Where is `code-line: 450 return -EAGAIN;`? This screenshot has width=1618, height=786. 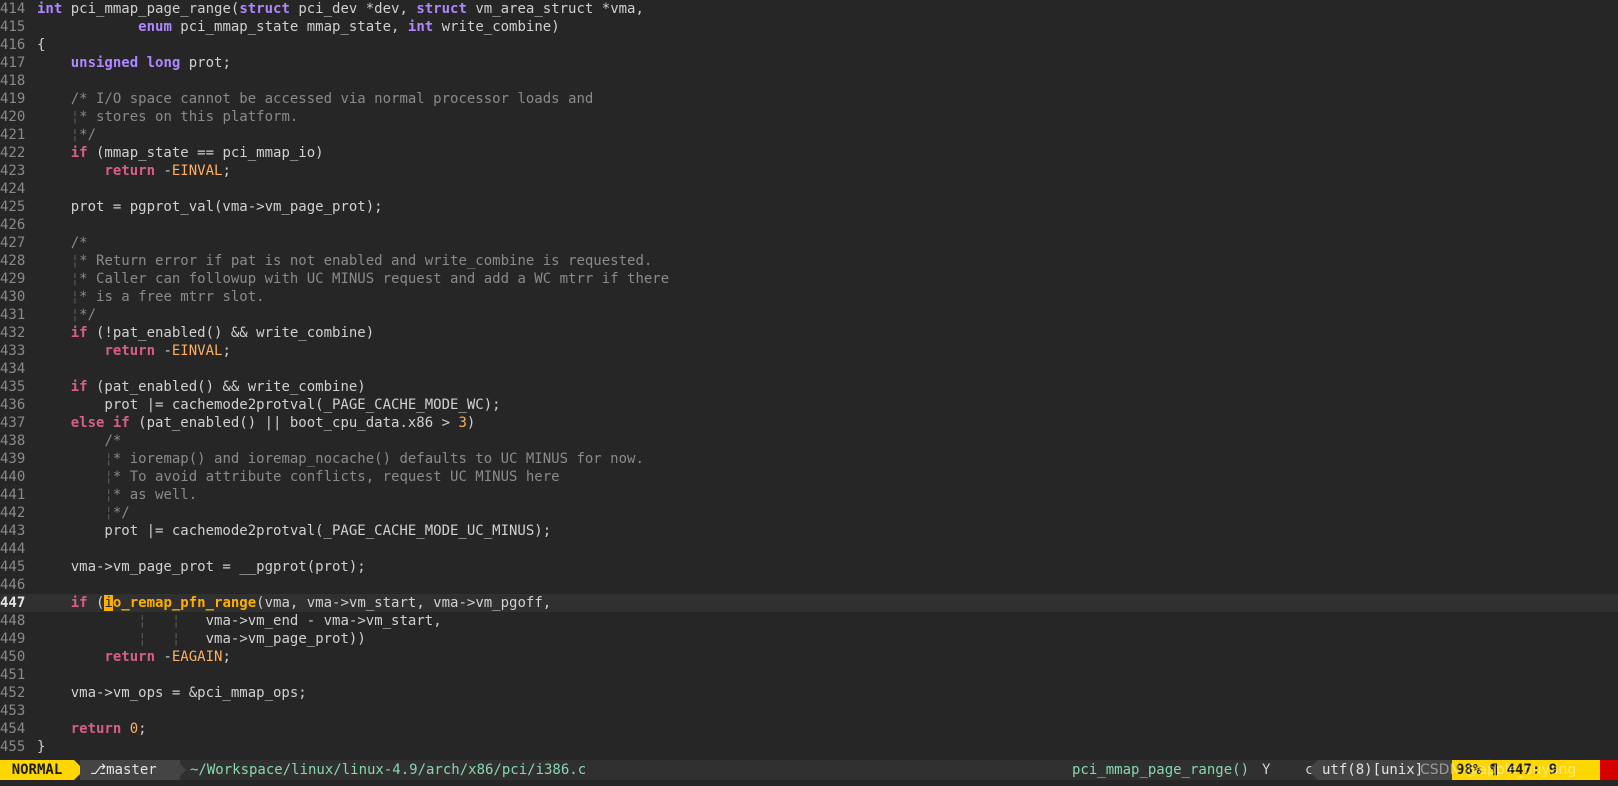 code-line: 450 return -EAGAIN; is located at coordinates (809, 657).